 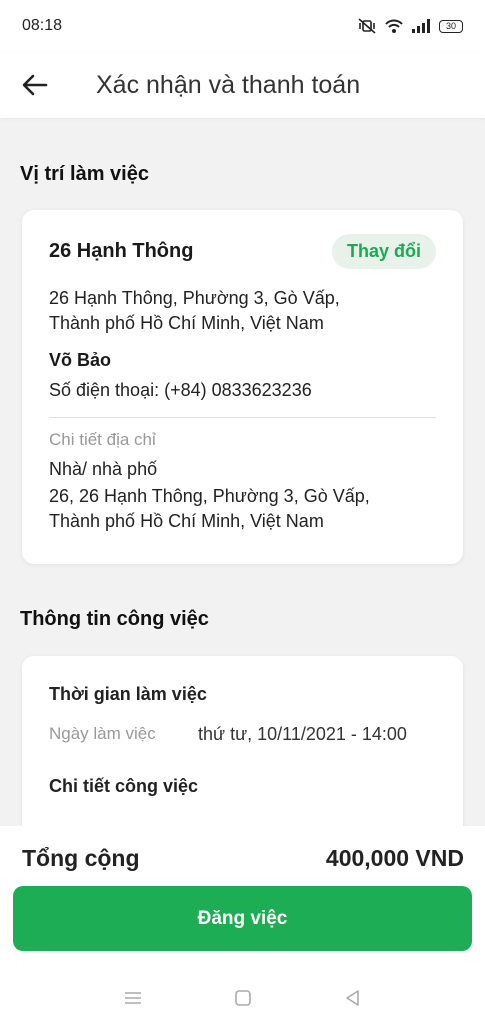 What do you see at coordinates (383, 251) in the screenshot?
I see `change-location-button: Thay đổi` at bounding box center [383, 251].